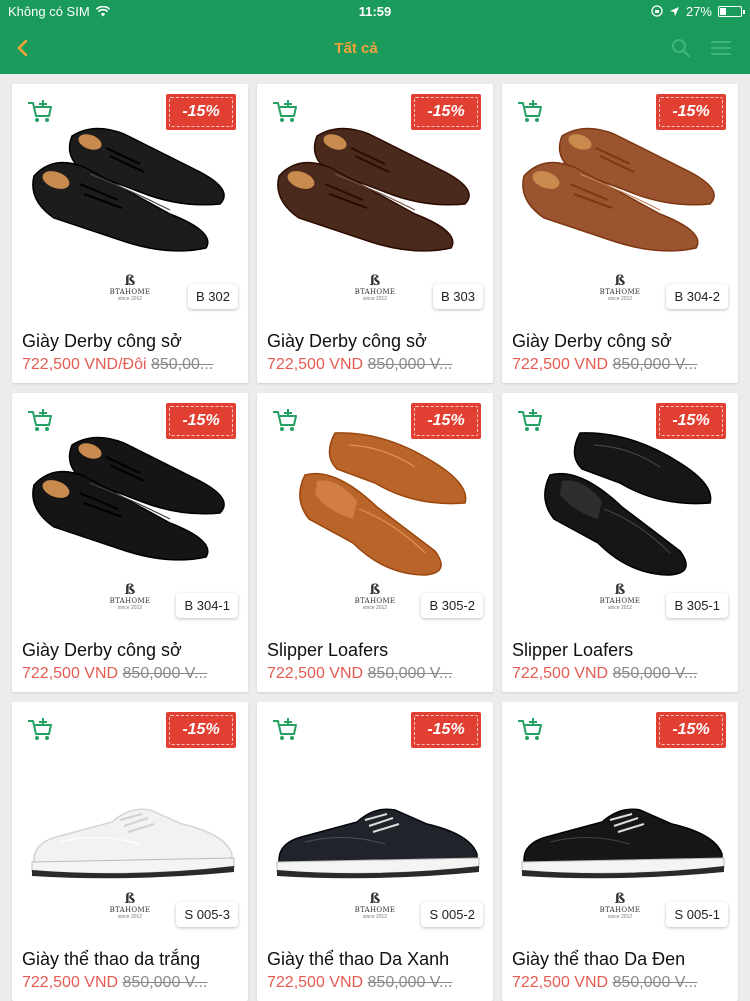  What do you see at coordinates (697, 296) in the screenshot?
I see `product-code: B 304-2` at bounding box center [697, 296].